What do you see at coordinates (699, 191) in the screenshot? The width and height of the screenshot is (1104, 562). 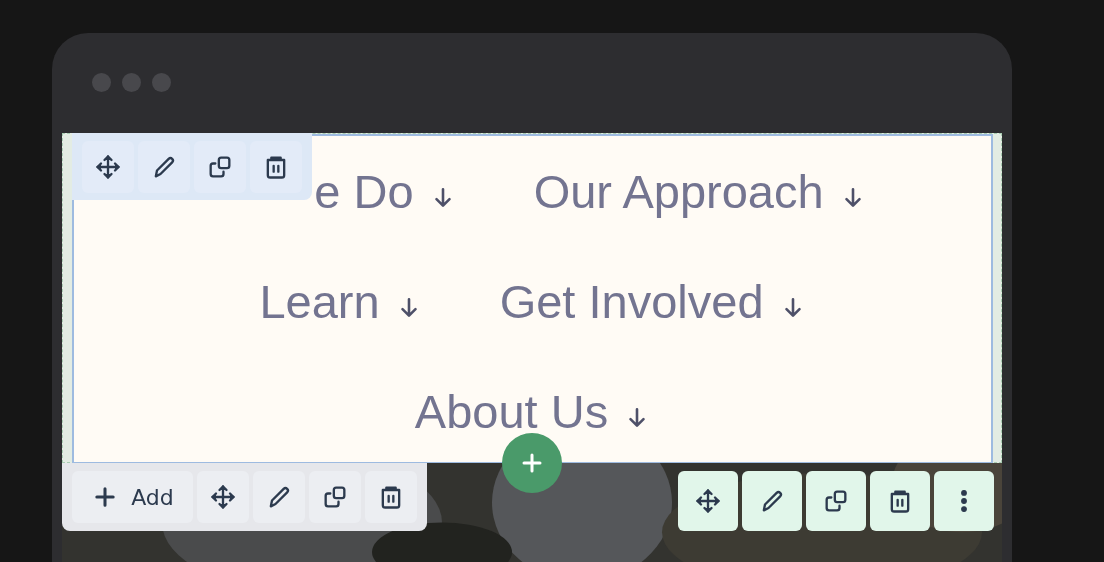 I see `nav-link: Our Approach` at bounding box center [699, 191].